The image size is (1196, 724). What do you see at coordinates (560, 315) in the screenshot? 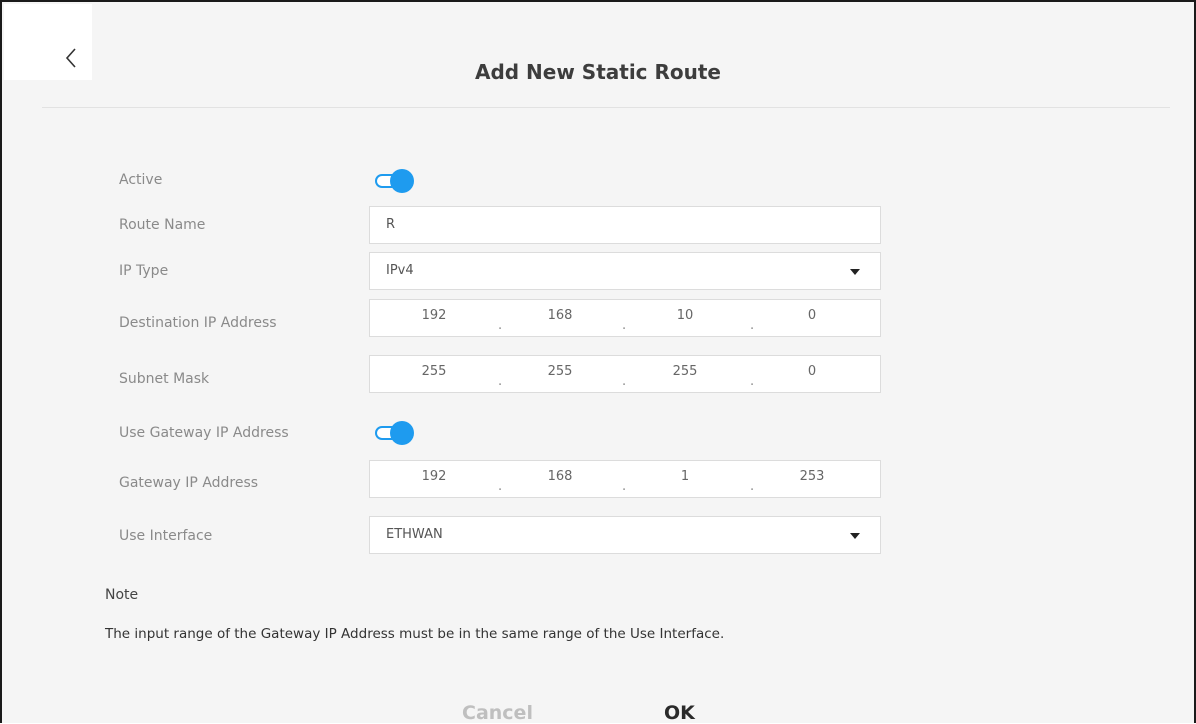
I see `destination-ip-octet-2: 168` at bounding box center [560, 315].